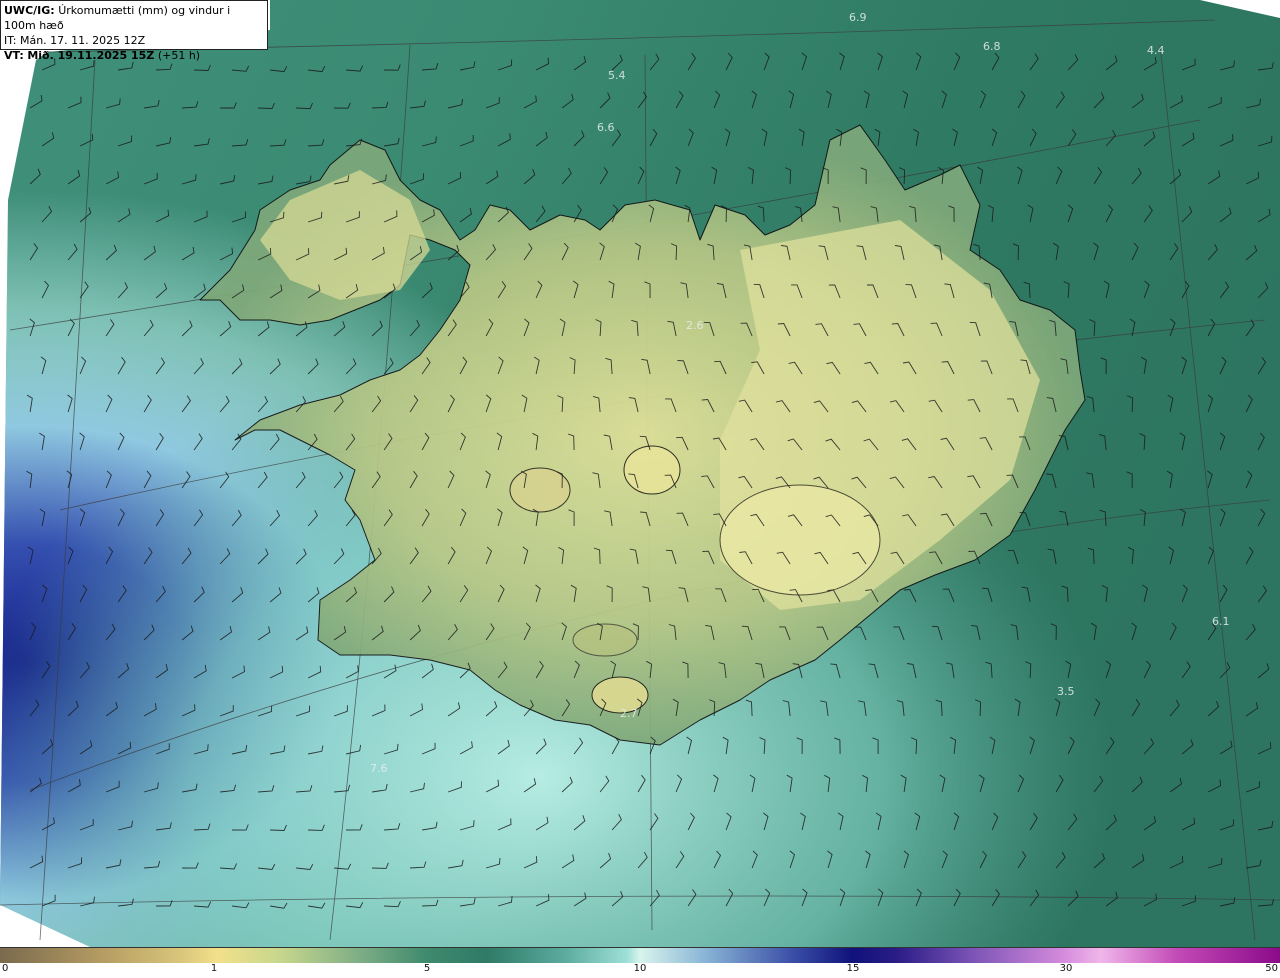  What do you see at coordinates (214, 968) in the screenshot?
I see `colorbar-tick: 1` at bounding box center [214, 968].